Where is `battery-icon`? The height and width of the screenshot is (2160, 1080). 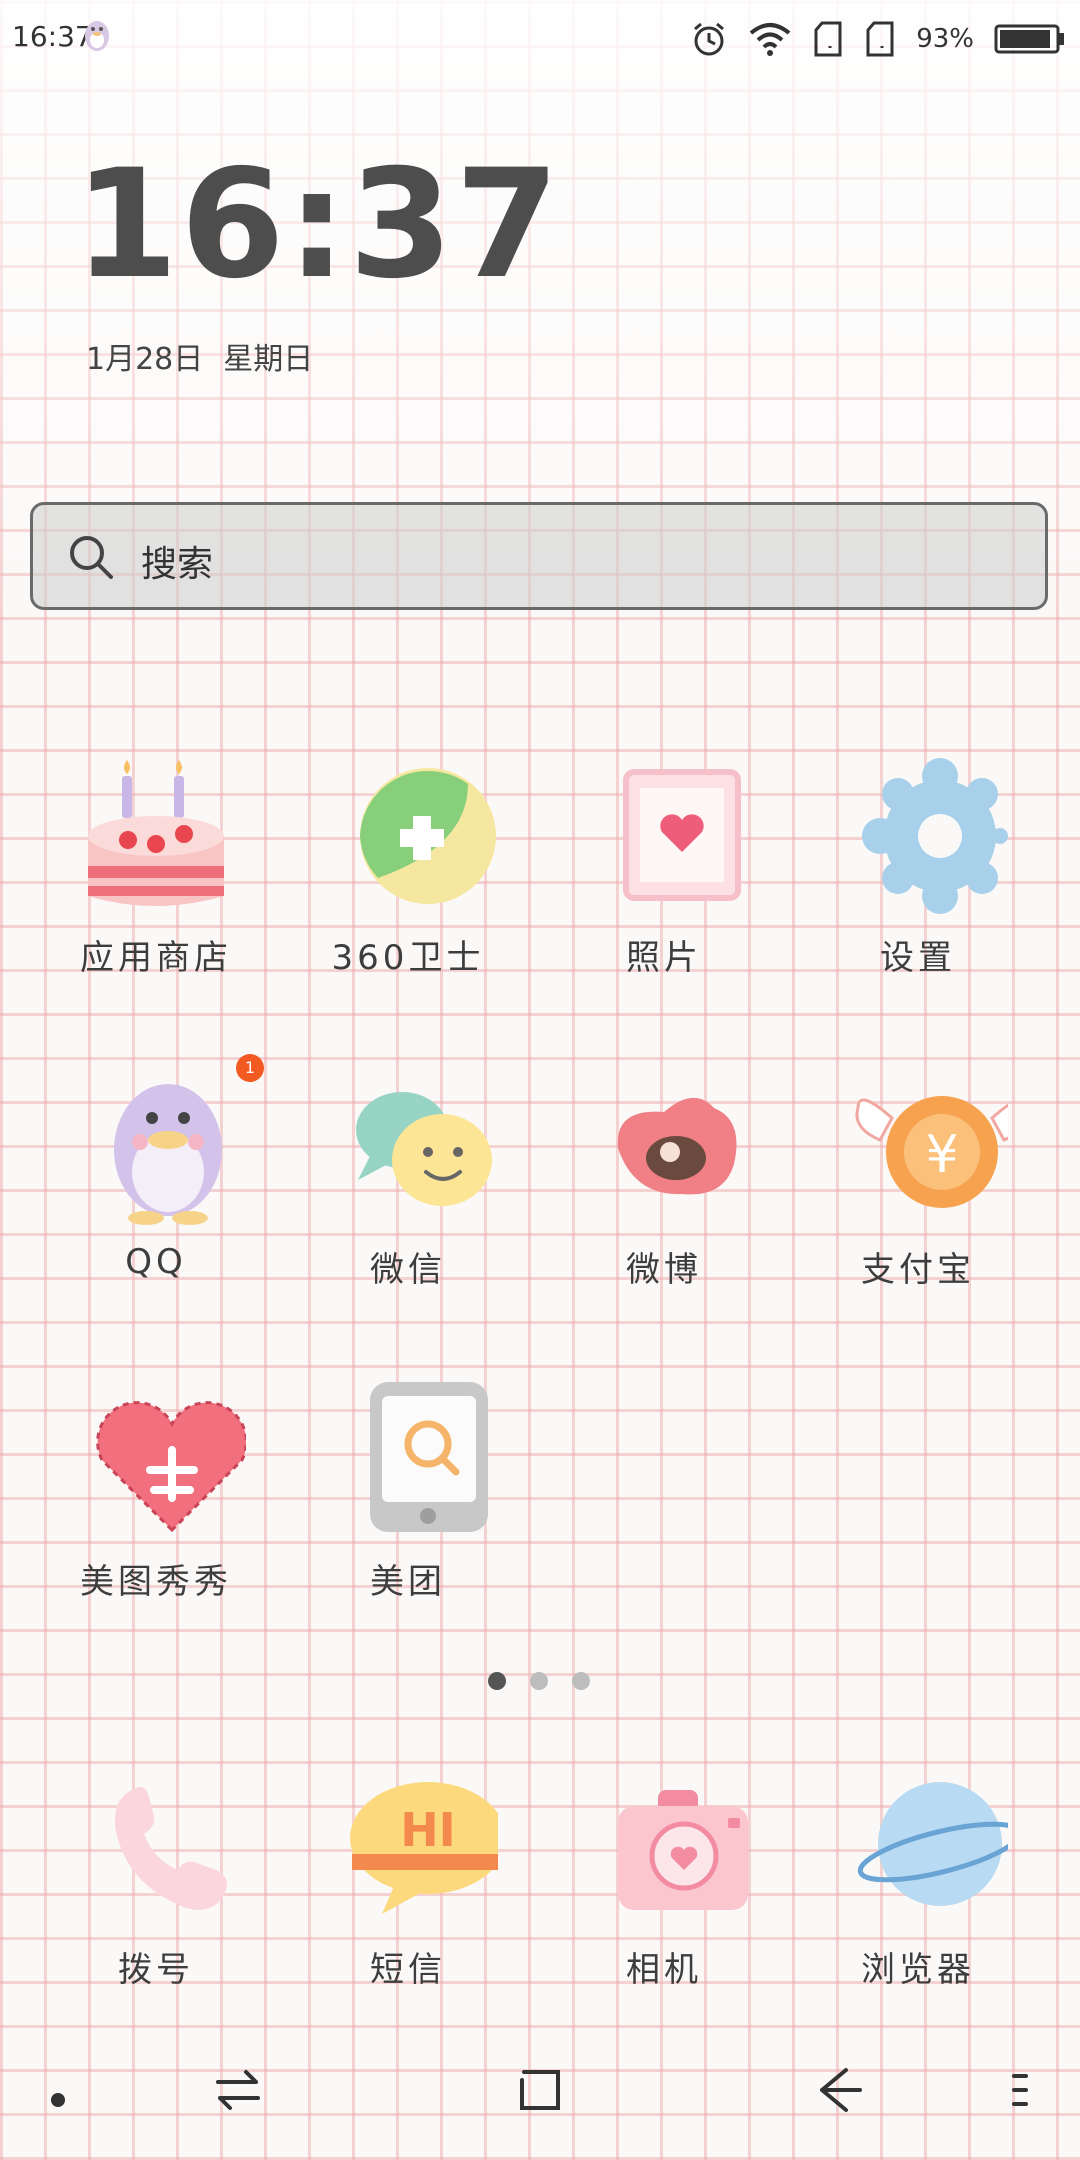 battery-icon is located at coordinates (1029, 39).